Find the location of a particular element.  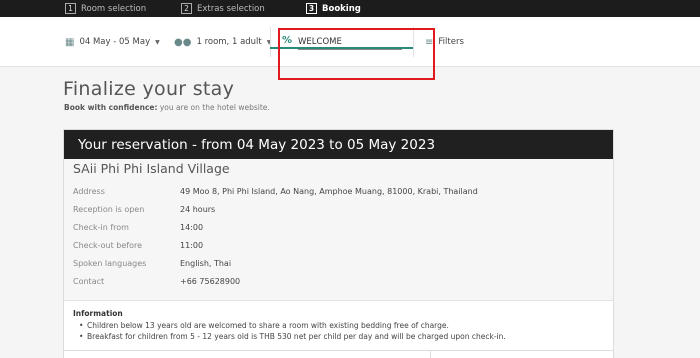

step-label: Booking is located at coordinates (341, 8).